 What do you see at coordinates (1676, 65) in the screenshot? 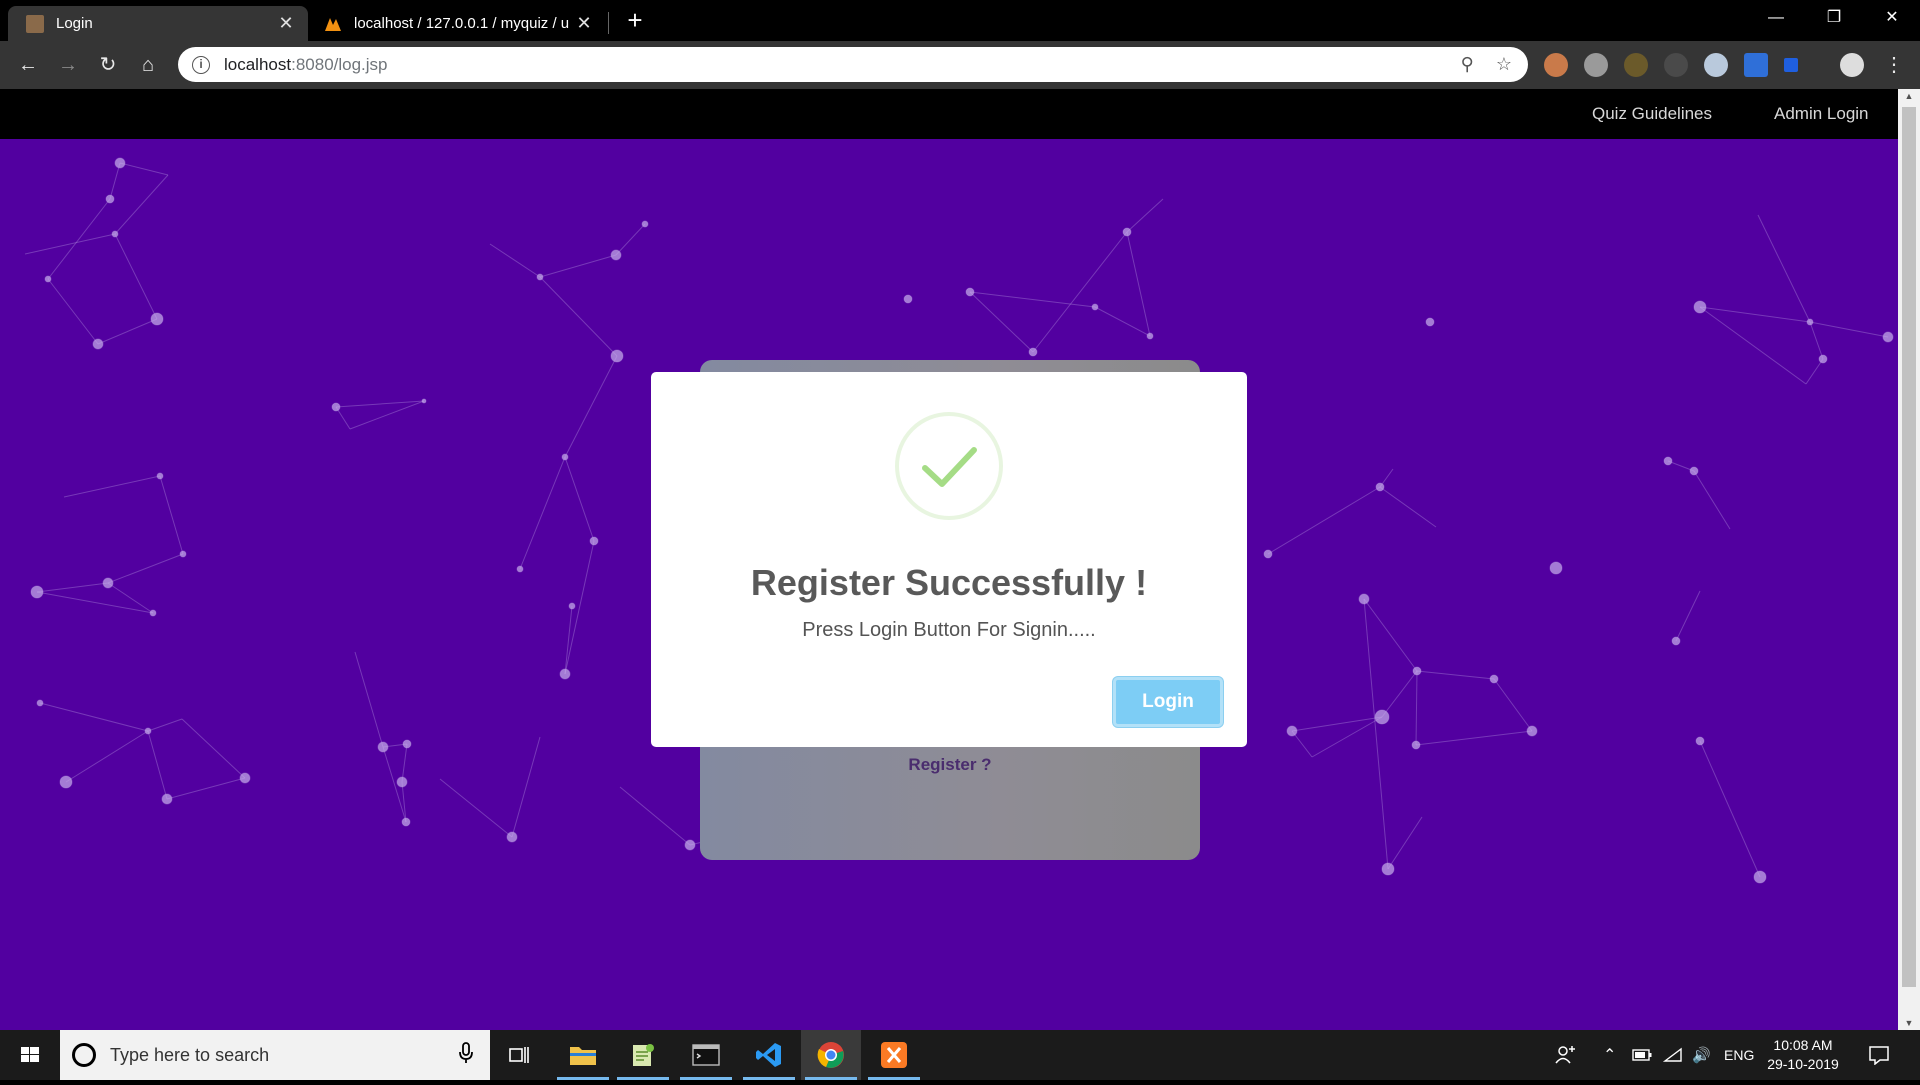
I see `recycle-extension-icon` at bounding box center [1676, 65].